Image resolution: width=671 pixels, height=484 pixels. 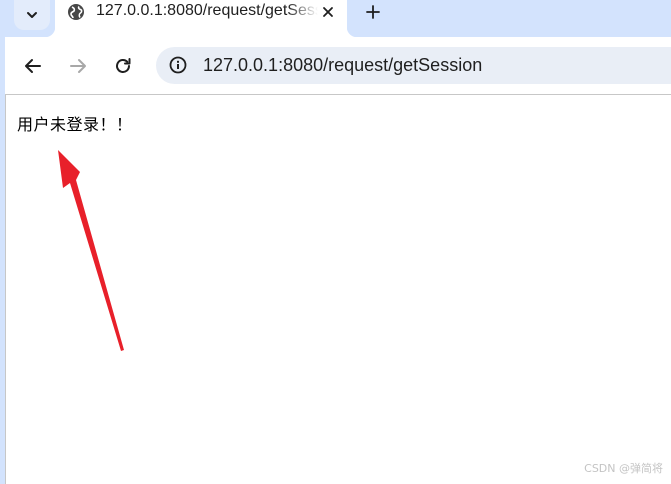 What do you see at coordinates (342, 65) in the screenshot?
I see `url-text: 127.0.0.1:8080/request/getSession` at bounding box center [342, 65].